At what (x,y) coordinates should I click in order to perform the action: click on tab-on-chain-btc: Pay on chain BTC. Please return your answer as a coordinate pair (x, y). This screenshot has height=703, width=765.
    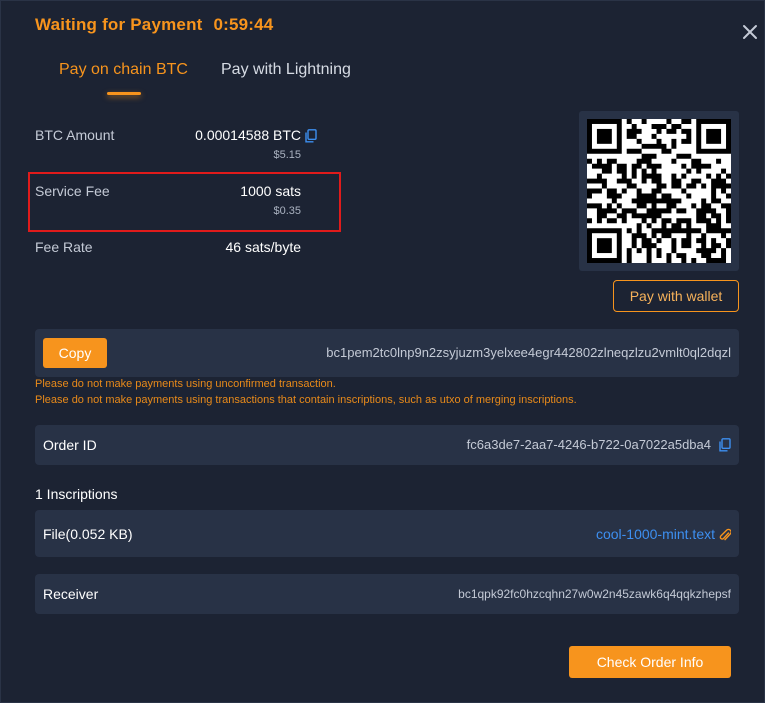
    Looking at the image, I should click on (123, 70).